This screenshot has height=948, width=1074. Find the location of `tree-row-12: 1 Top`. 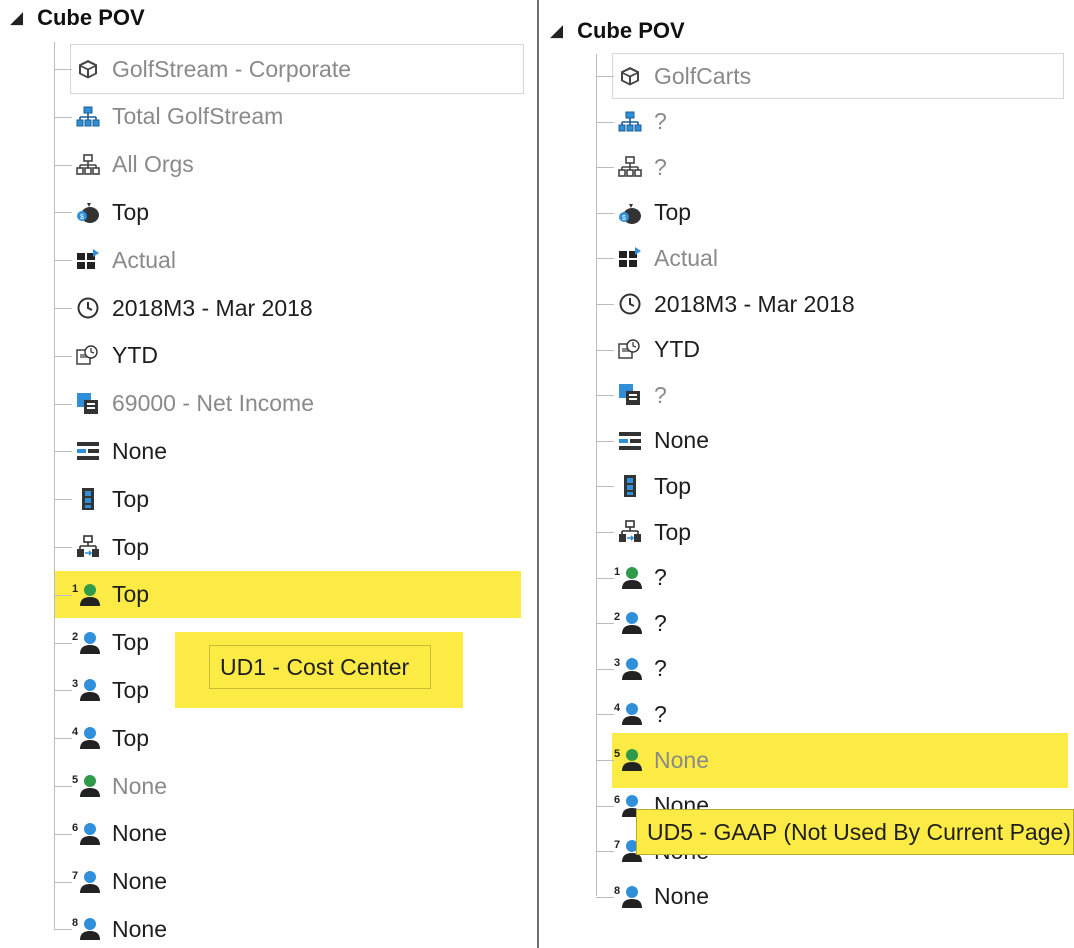

tree-row-12: 1 Top is located at coordinates (102, 595).